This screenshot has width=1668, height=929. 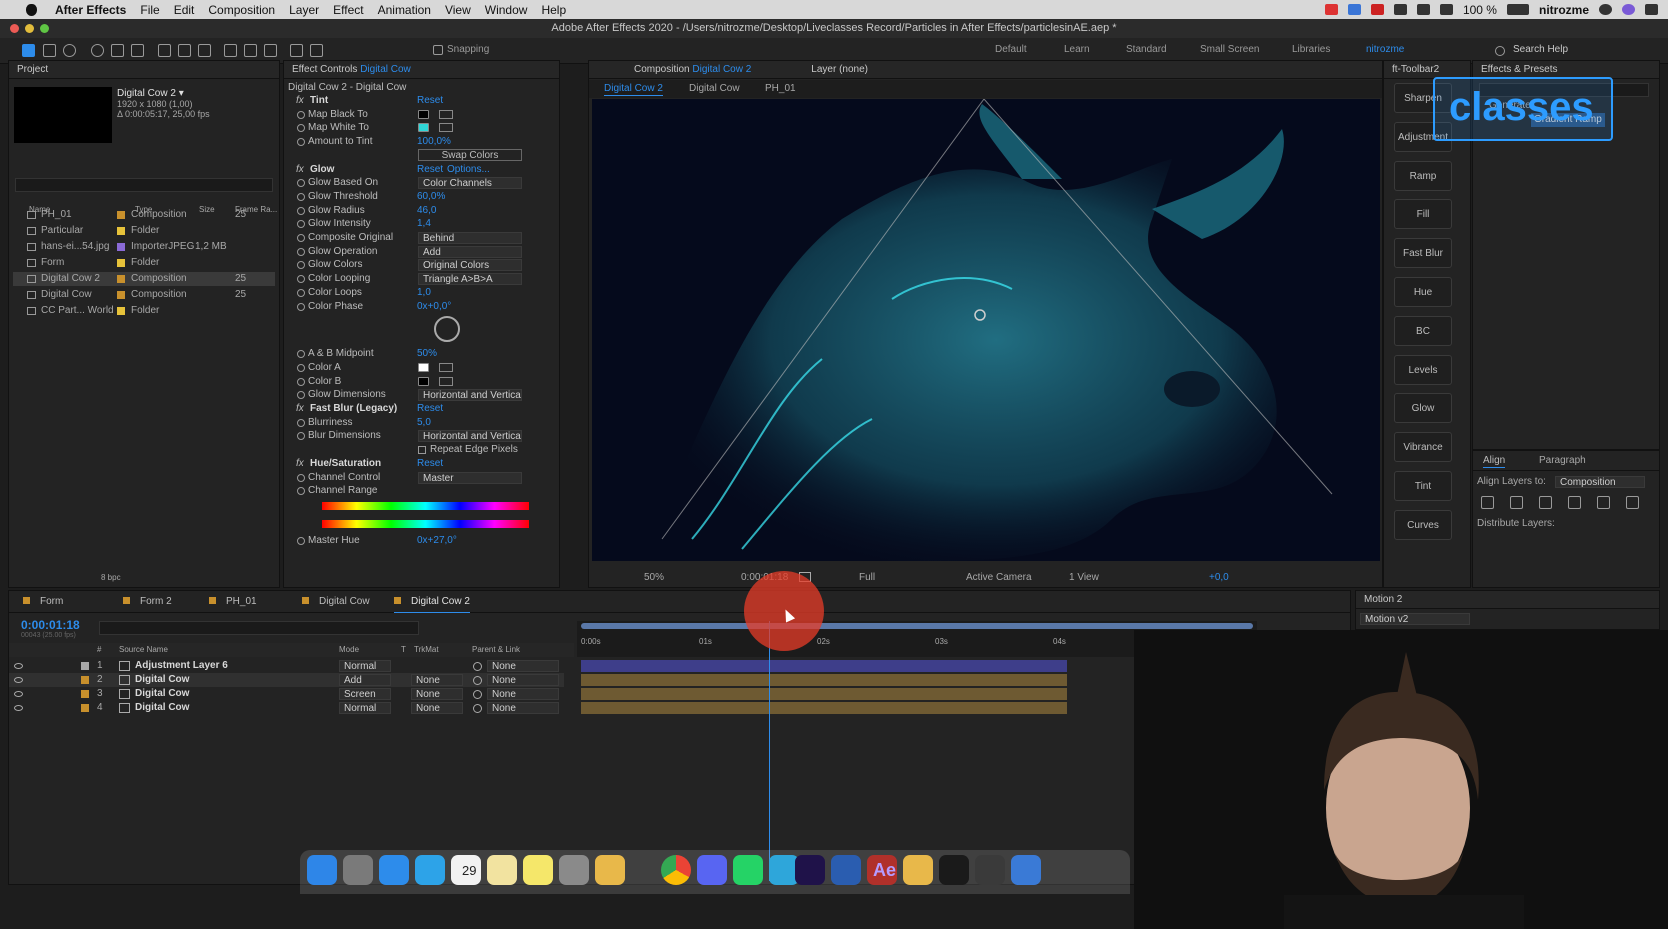 What do you see at coordinates (1628, 9) in the screenshot?
I see `siri-icon` at bounding box center [1628, 9].